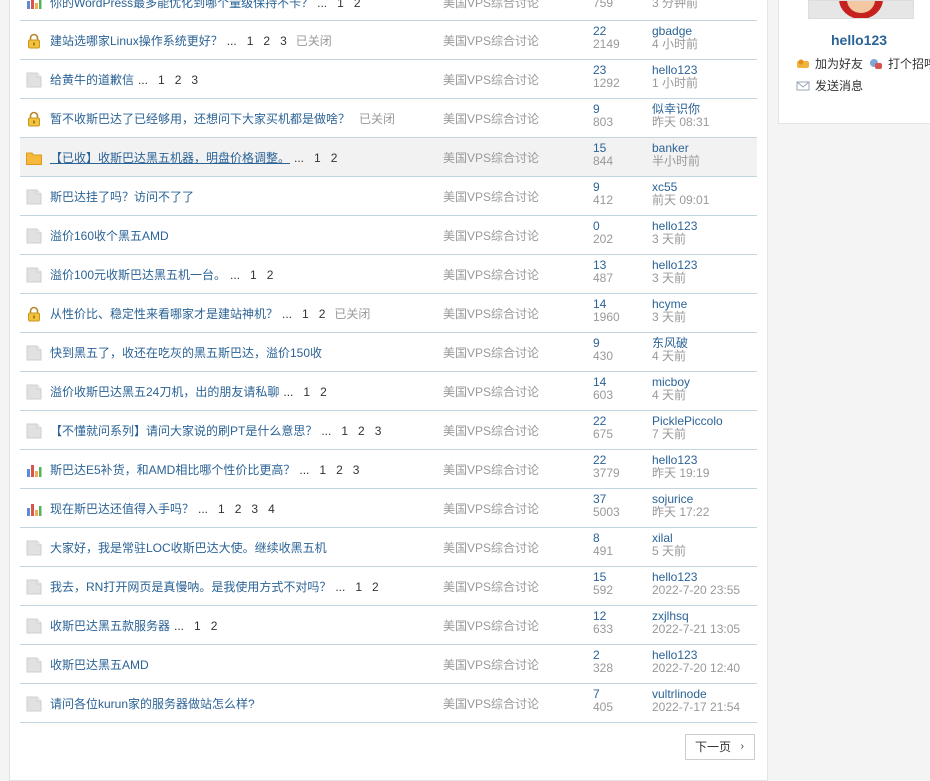 The height and width of the screenshot is (781, 930). Describe the element at coordinates (164, 314) in the screenshot. I see `thread-title-link: 从性价比、稳定性来看哪家才是建站神机？` at that location.